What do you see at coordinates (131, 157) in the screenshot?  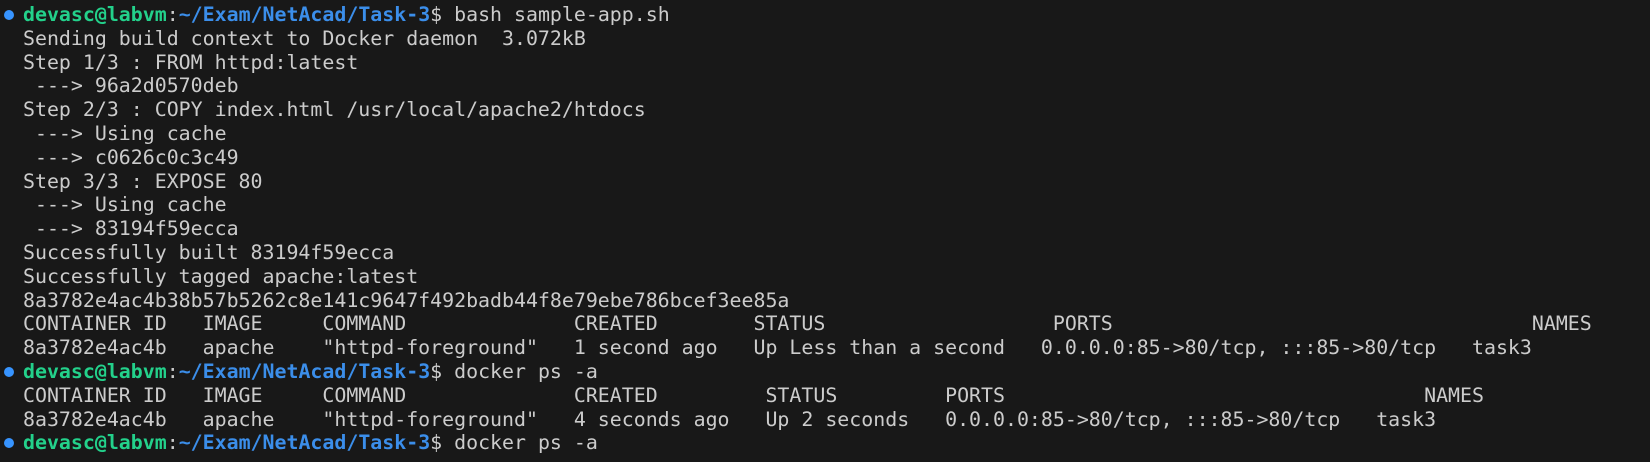 I see `output-line: ---> c0626c0c3c49` at bounding box center [131, 157].